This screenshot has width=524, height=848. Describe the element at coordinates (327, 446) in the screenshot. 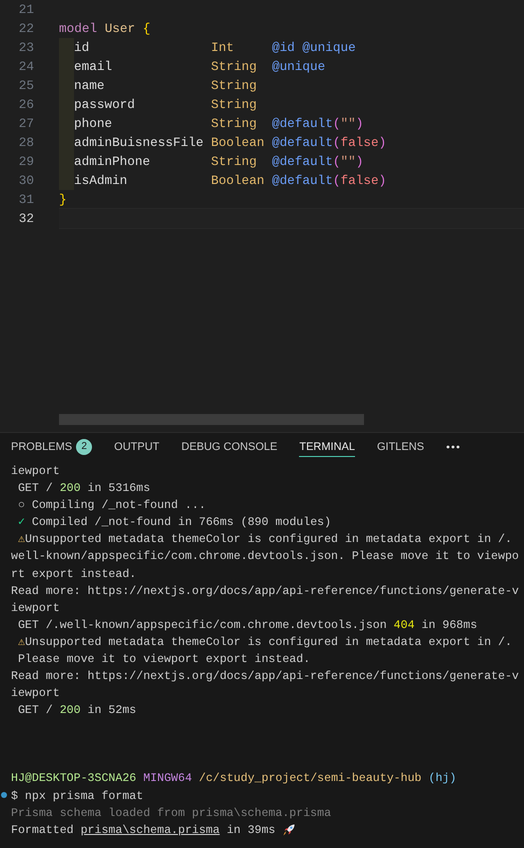

I see `panel-tab: TERMINAL` at that location.